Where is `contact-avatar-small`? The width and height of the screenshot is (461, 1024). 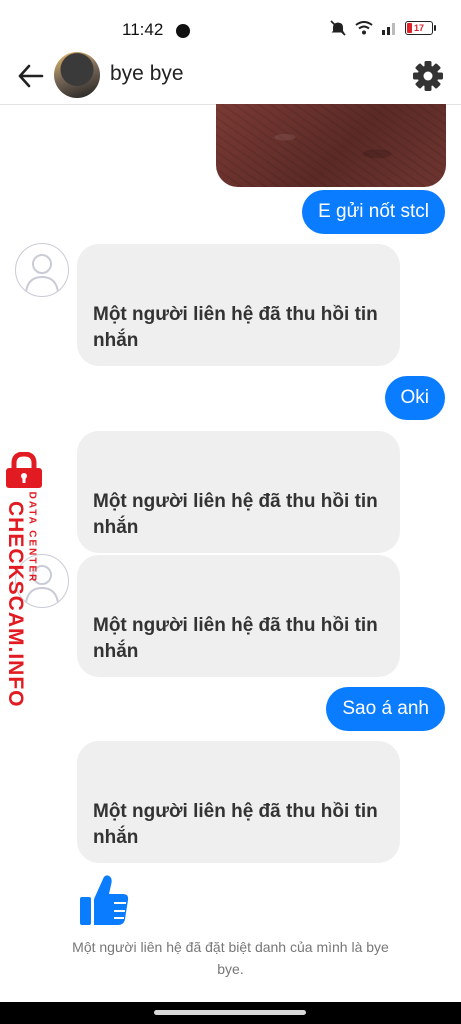
contact-avatar-small is located at coordinates (42, 270).